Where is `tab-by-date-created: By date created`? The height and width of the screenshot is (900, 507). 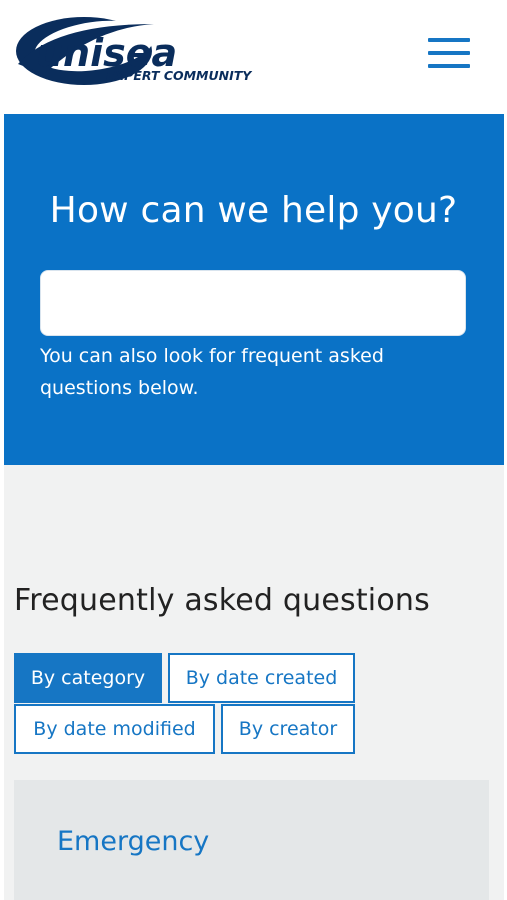
tab-by-date-created: By date created is located at coordinates (261, 678).